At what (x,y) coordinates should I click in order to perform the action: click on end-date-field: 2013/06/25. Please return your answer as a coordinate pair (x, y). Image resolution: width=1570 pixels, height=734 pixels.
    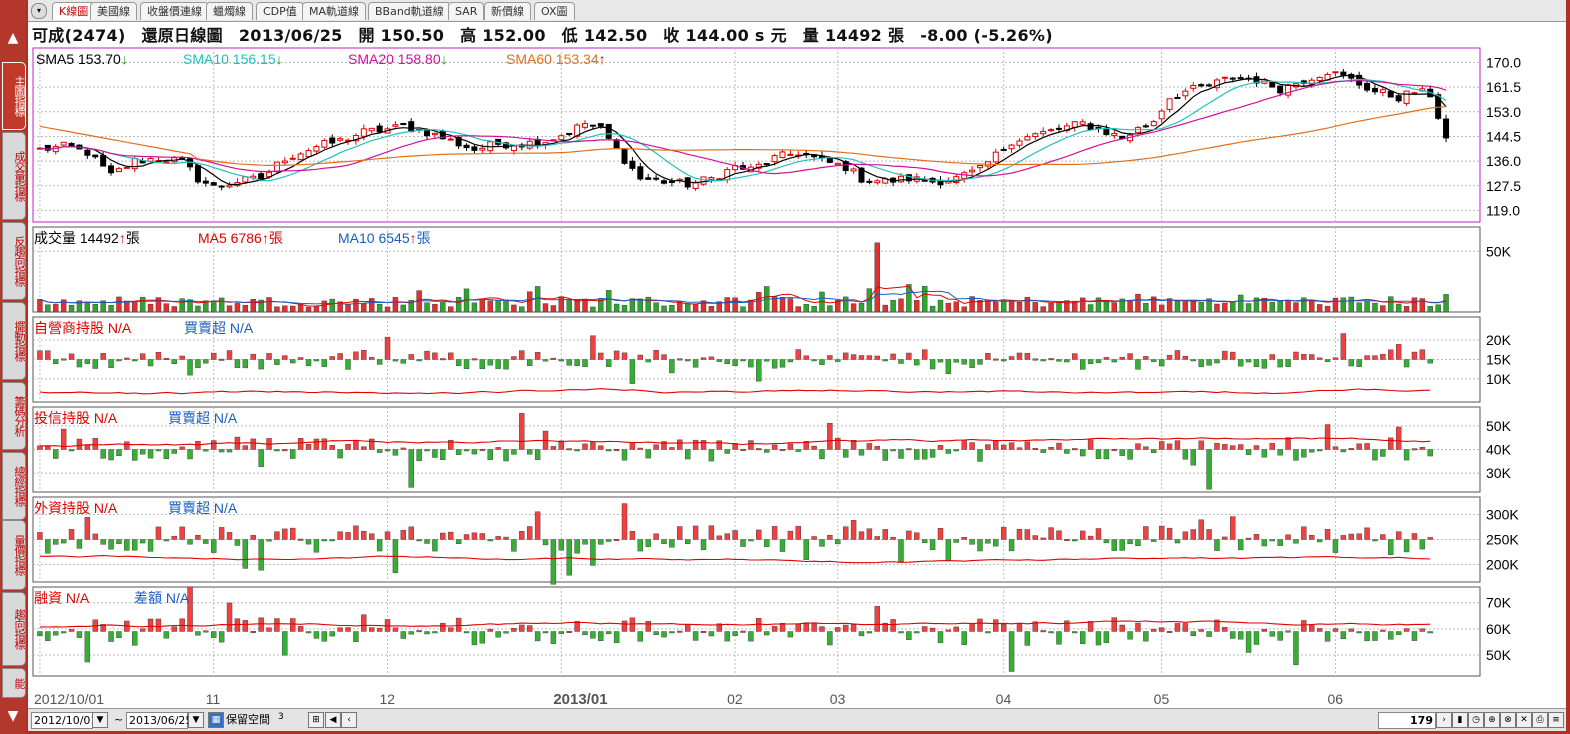
    Looking at the image, I should click on (159, 720).